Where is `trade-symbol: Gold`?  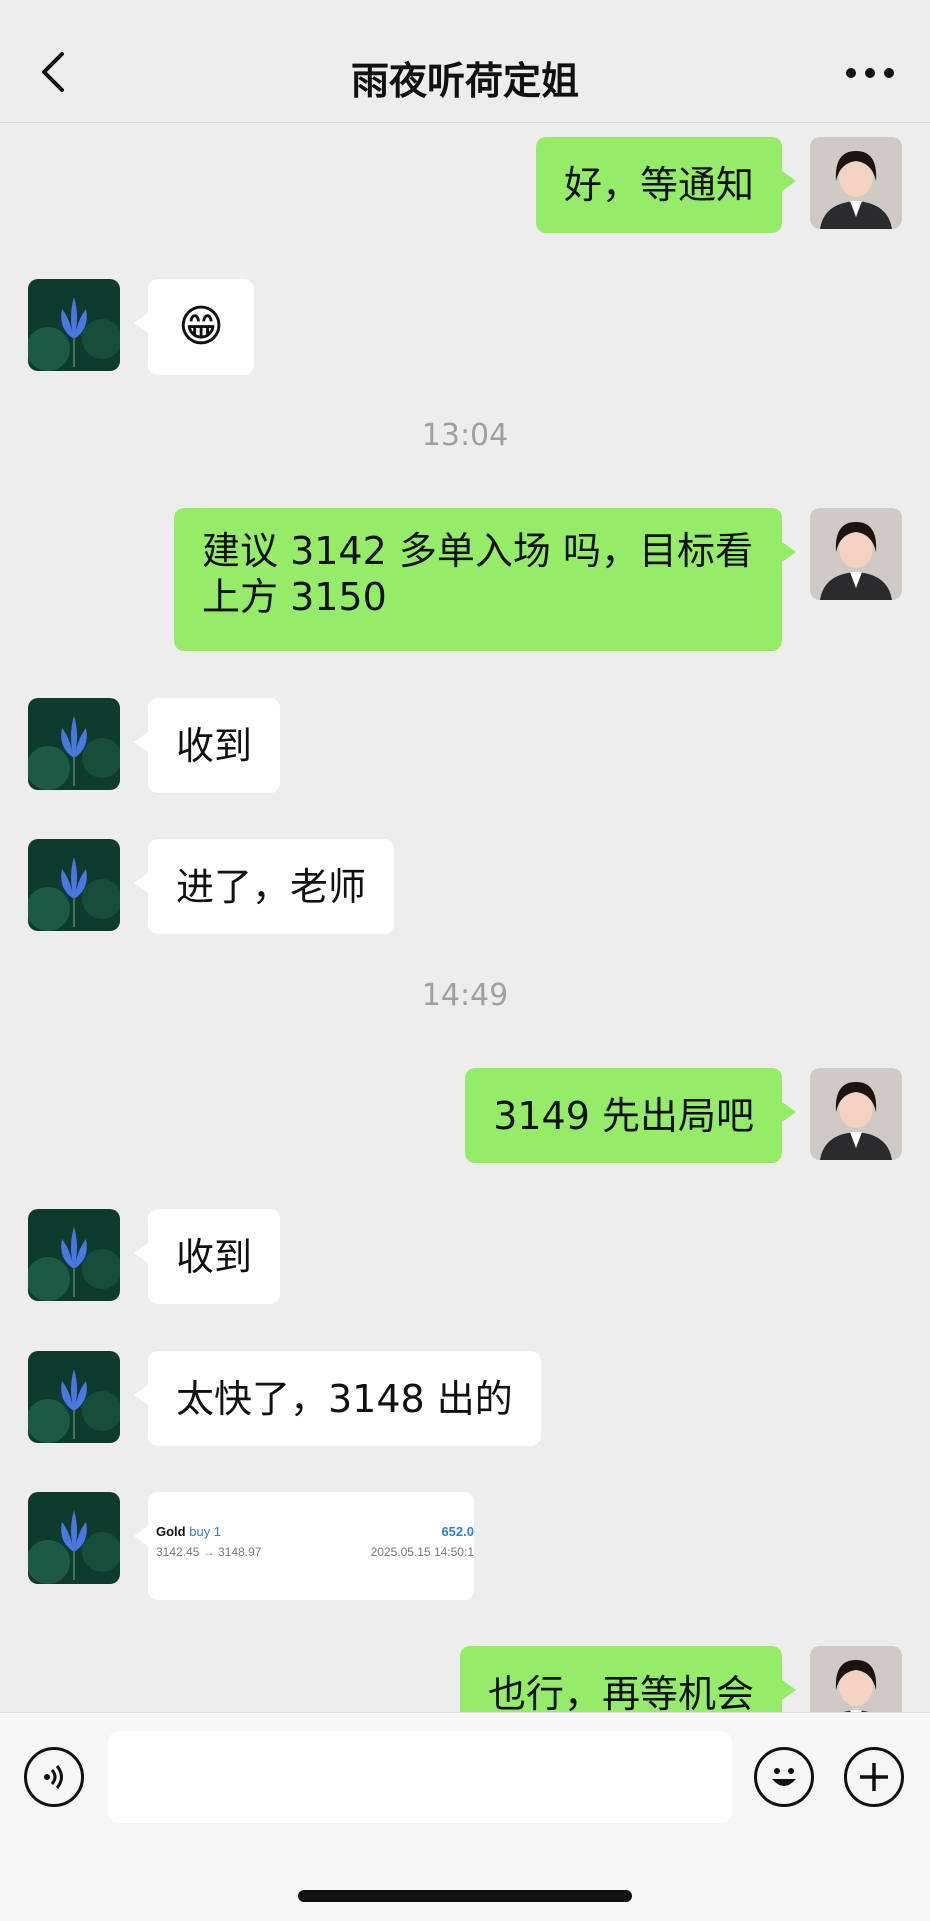 trade-symbol: Gold is located at coordinates (171, 1531).